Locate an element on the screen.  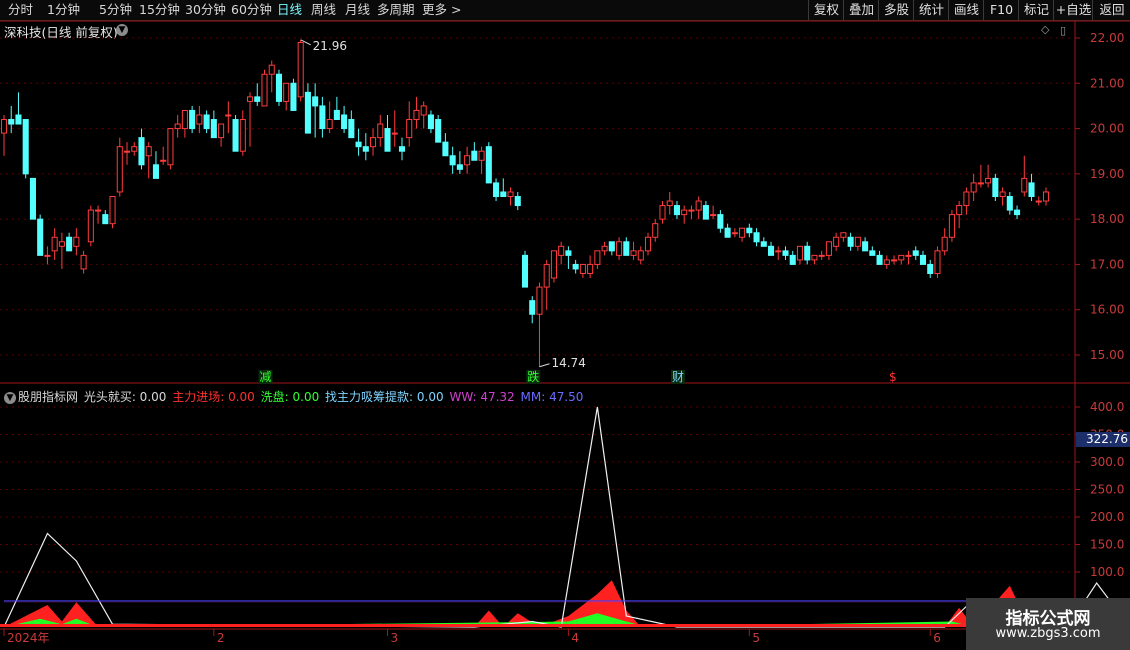
indicator-item-5: MM: 47.50 is located at coordinates (552, 397).